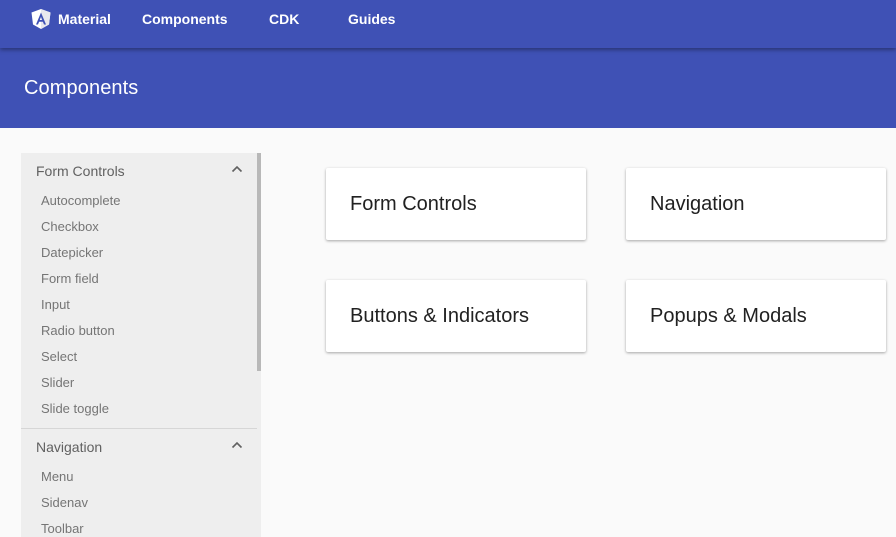 This screenshot has width=896, height=537. I want to click on sidebar-item-toolbar: Toolbar, so click(141, 527).